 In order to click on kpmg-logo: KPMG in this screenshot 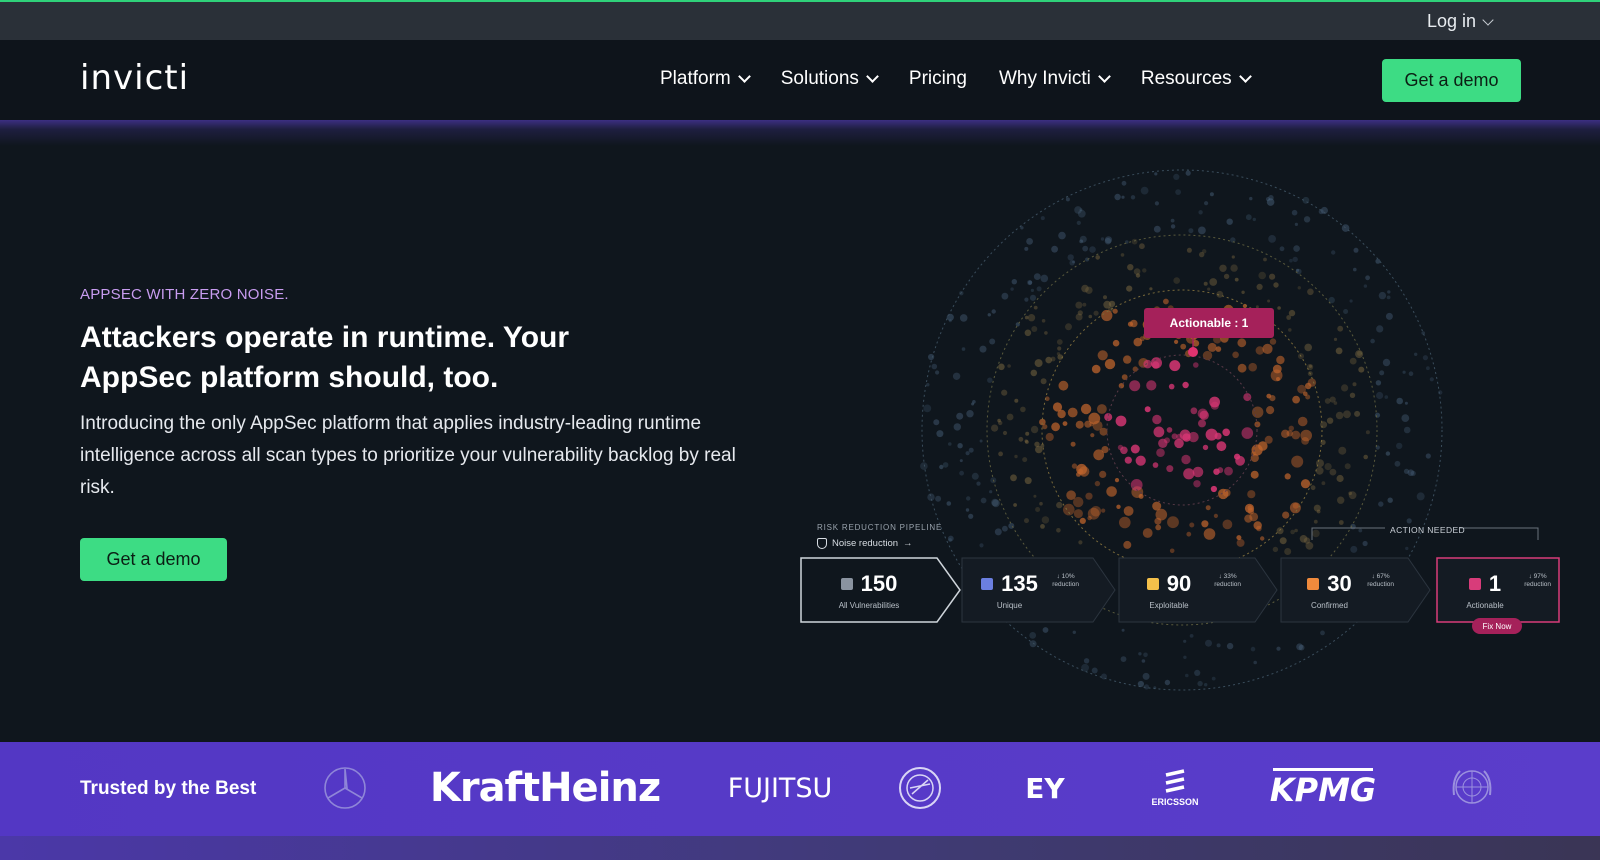, I will do `click(1323, 788)`.